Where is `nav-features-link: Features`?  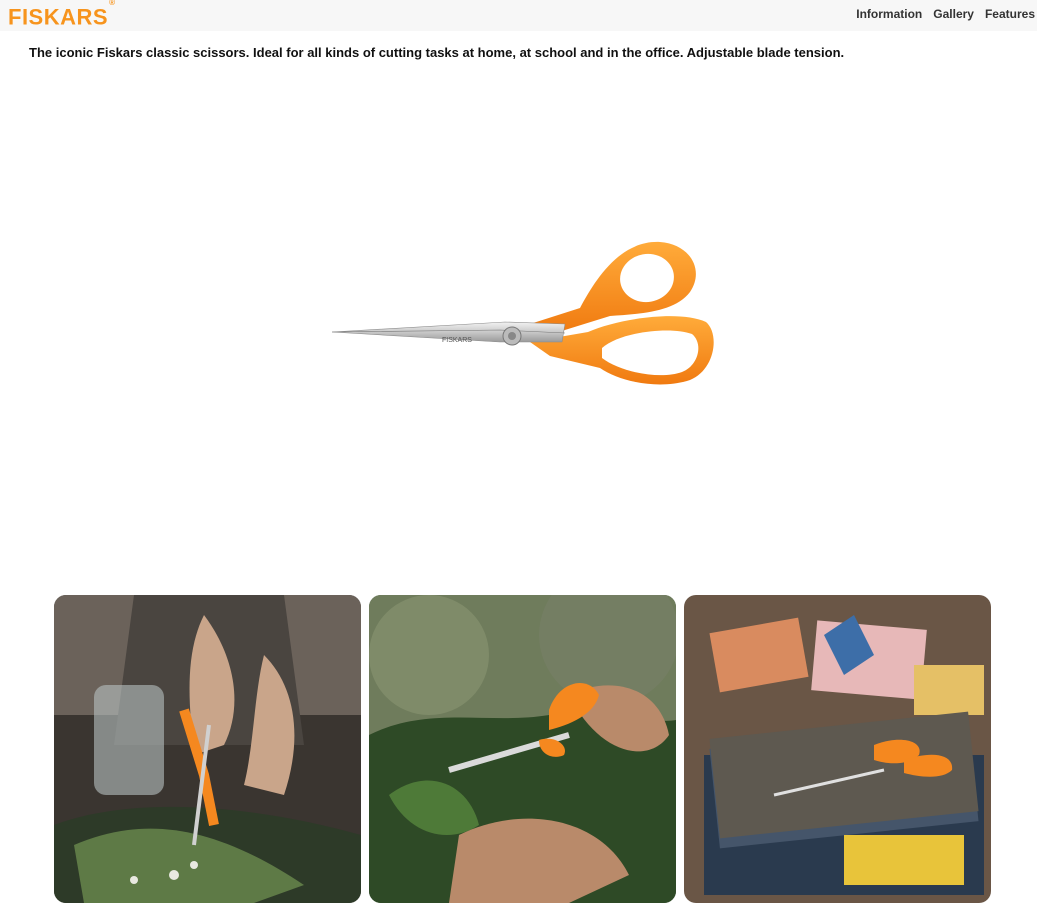
nav-features-link: Features is located at coordinates (1010, 14).